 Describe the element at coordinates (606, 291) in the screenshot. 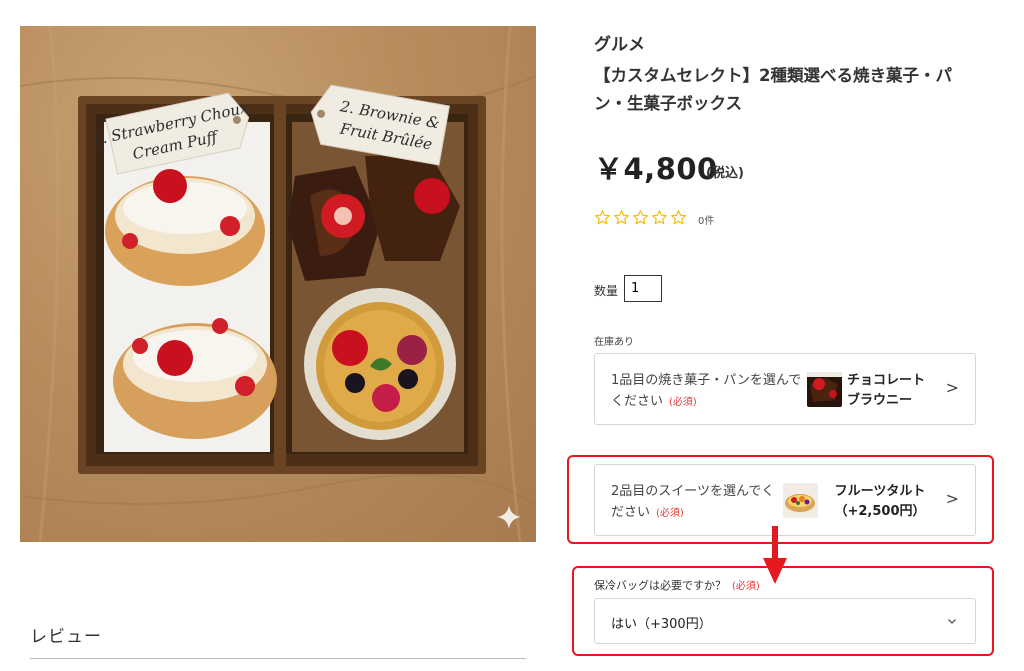

I see `quantity-label: 数量` at that location.